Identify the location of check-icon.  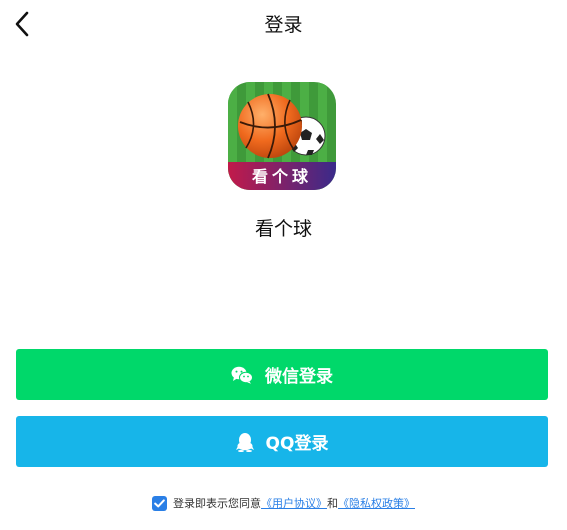
(159, 502).